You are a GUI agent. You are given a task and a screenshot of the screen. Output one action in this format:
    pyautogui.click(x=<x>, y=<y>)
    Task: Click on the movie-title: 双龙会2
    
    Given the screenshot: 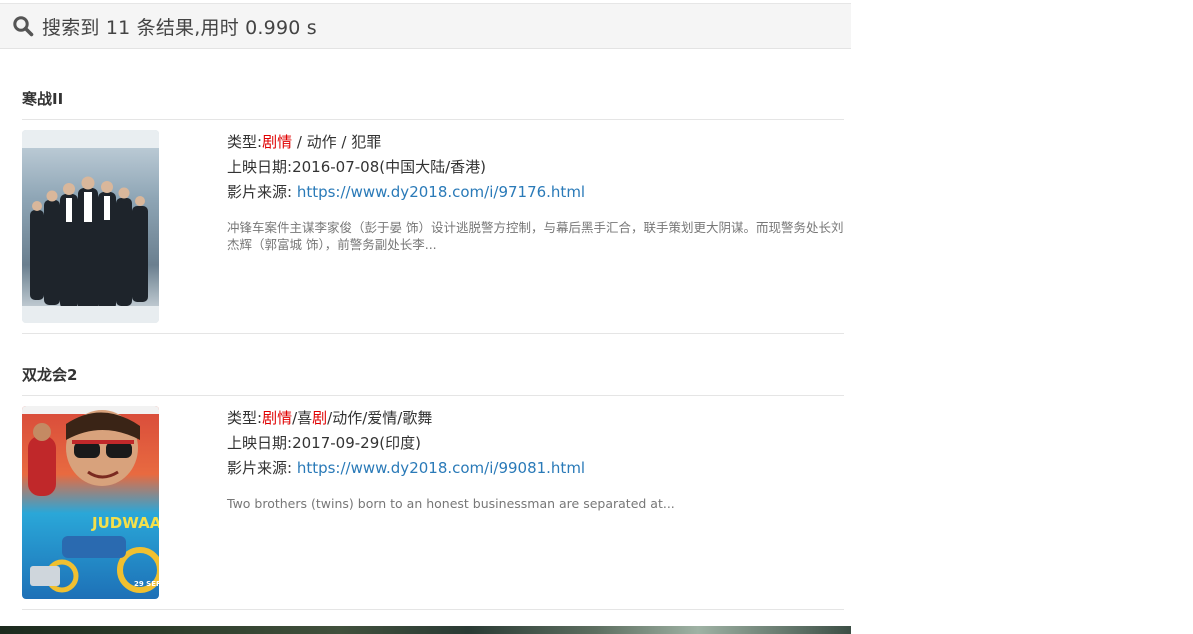 What is the action you would take?
    pyautogui.click(x=433, y=375)
    